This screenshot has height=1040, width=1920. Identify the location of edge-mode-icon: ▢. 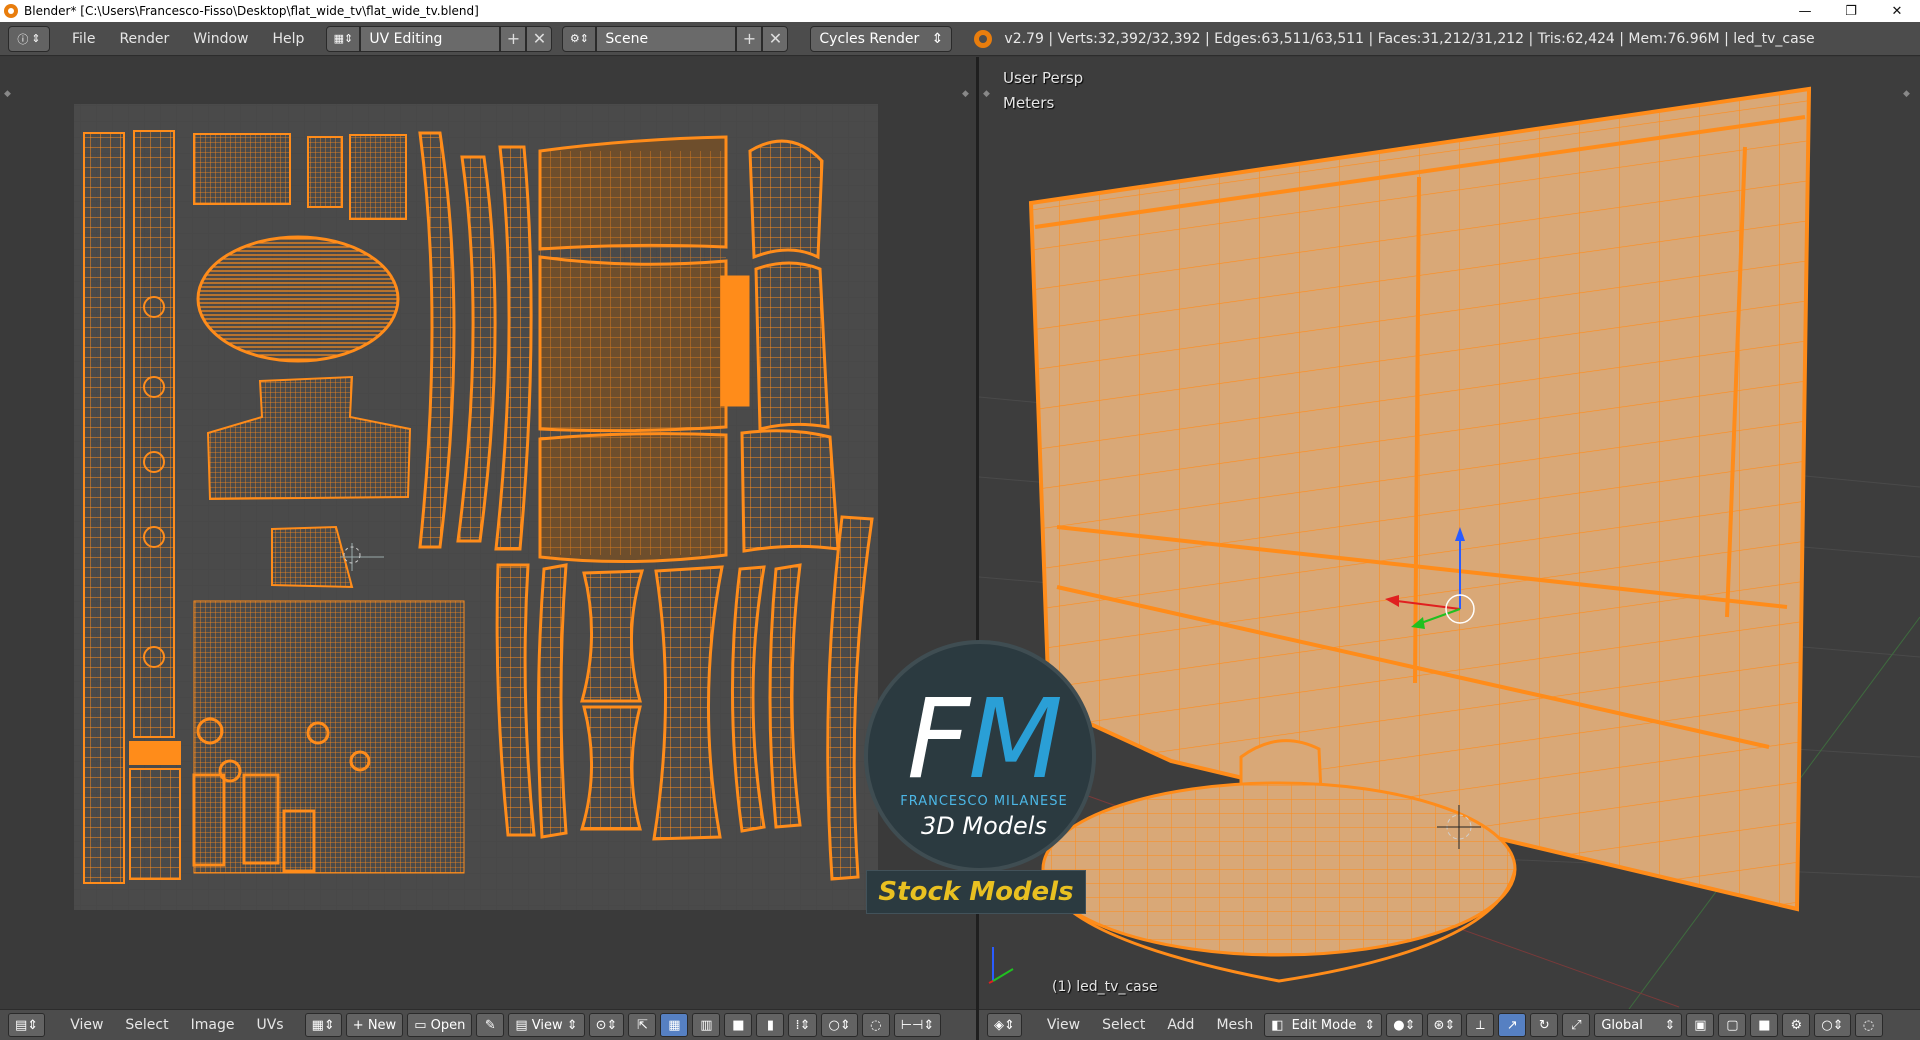
(1732, 1025).